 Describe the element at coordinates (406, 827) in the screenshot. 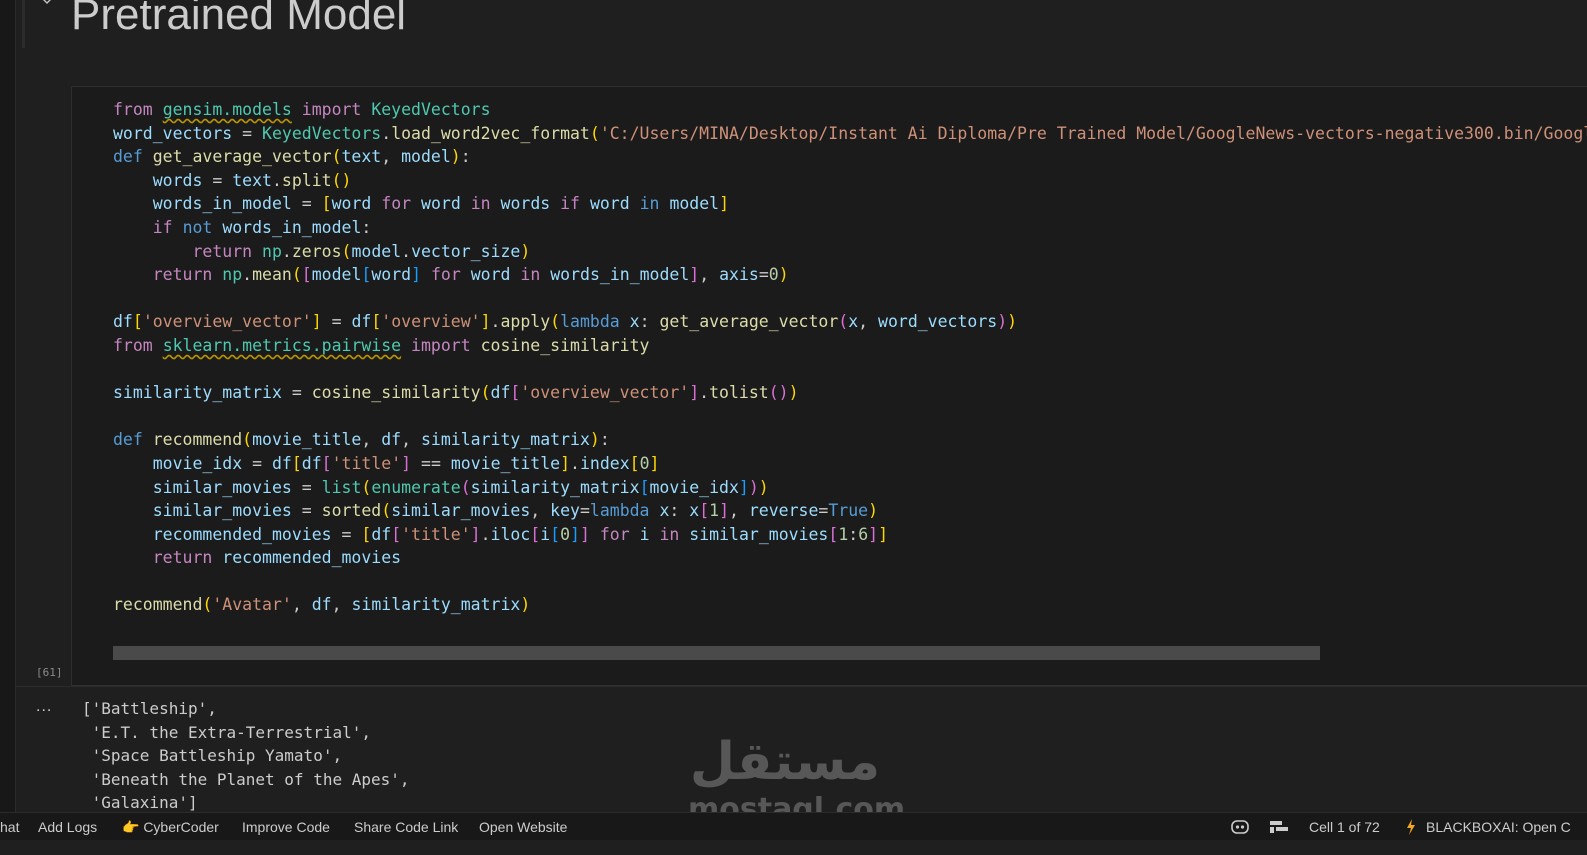

I see `status-share-code-link: Share Code Link` at that location.